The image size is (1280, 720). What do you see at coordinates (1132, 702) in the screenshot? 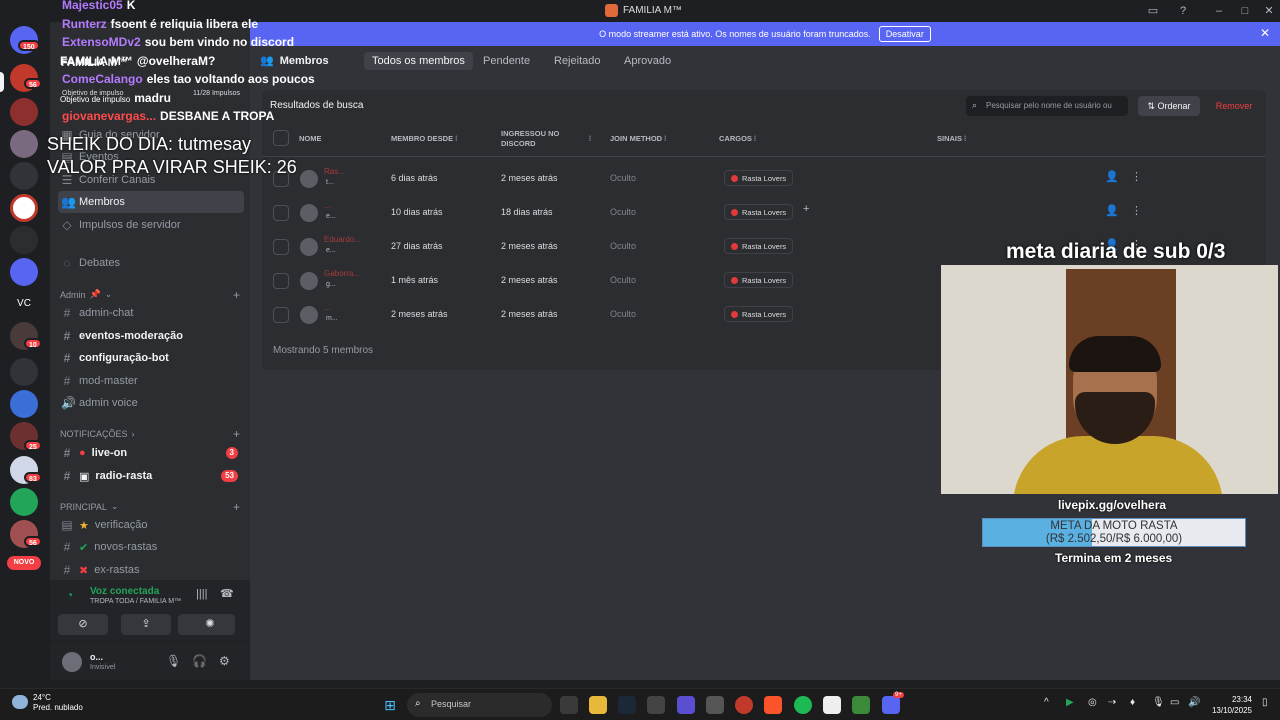
I see `tray-app-icon: ♦` at bounding box center [1132, 702].